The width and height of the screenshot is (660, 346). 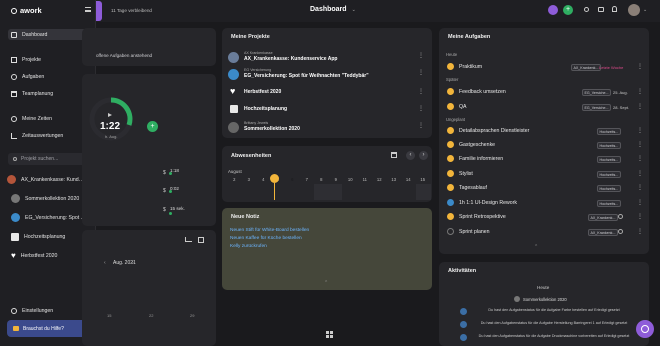 What do you see at coordinates (473, 188) in the screenshot?
I see `task-name: Tagesablauf` at bounding box center [473, 188].